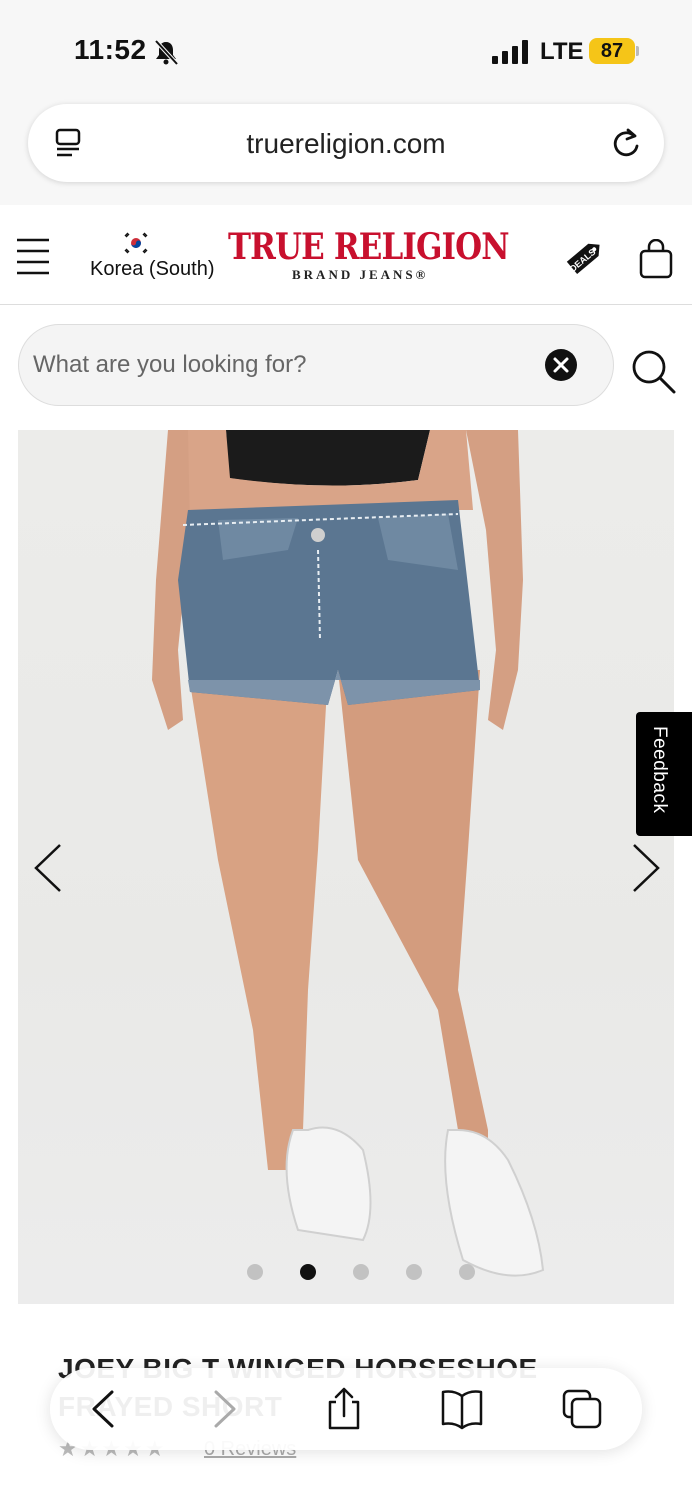 Image resolution: width=692 pixels, height=1500 pixels. I want to click on search-icon, so click(653, 371).